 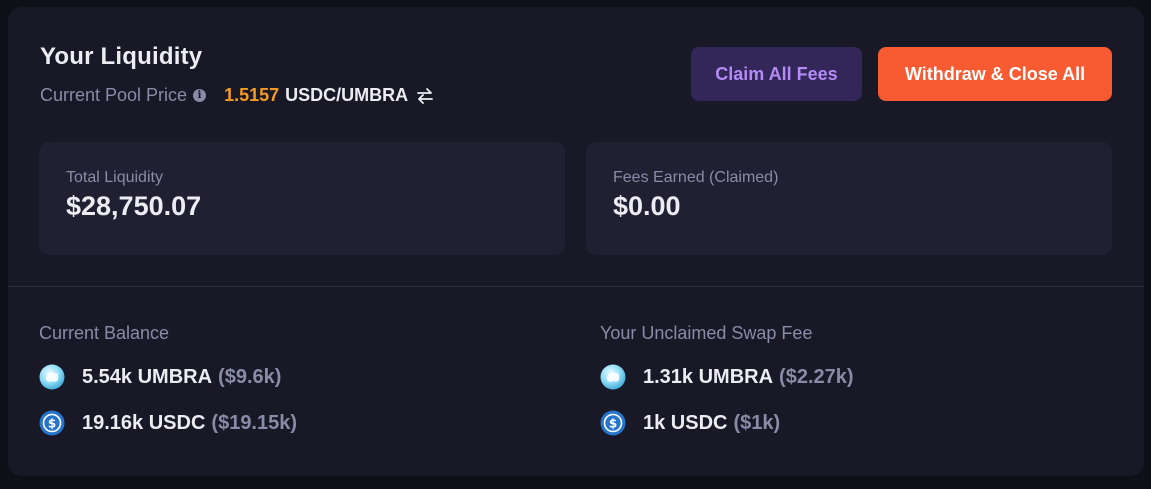 What do you see at coordinates (302, 198) in the screenshot?
I see `total-liquidity-panel: Total Liquidity $28,750.07` at bounding box center [302, 198].